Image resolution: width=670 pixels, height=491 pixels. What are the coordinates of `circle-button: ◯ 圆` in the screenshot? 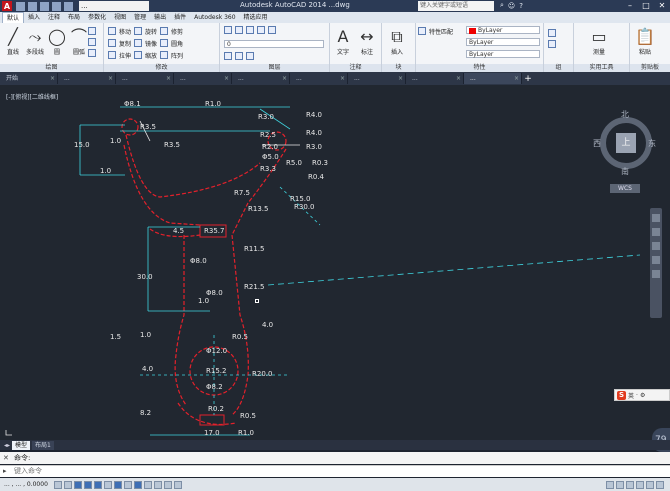 It's located at (57, 42).